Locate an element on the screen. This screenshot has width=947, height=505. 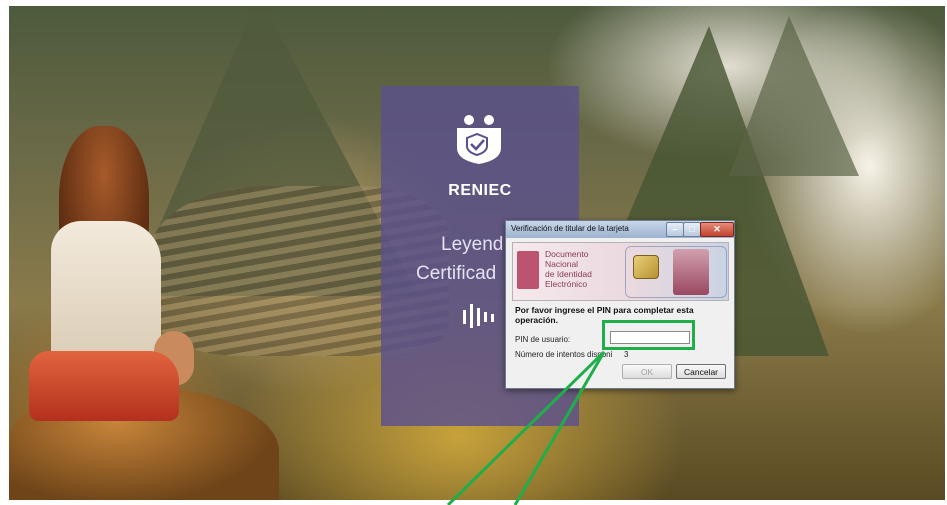
close-icon: ✕ is located at coordinates (717, 229).